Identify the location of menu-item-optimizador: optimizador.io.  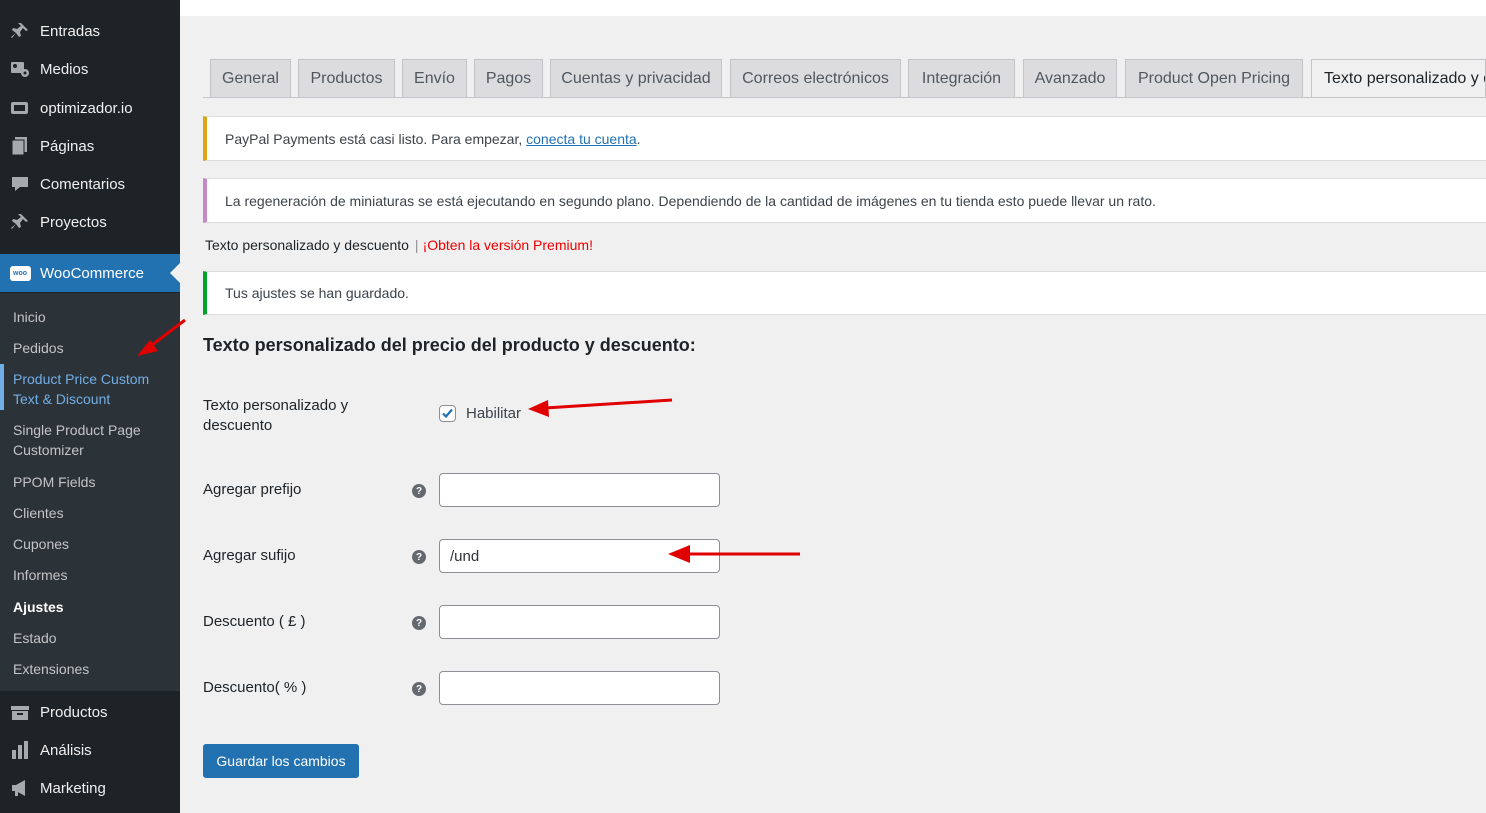
(90, 108).